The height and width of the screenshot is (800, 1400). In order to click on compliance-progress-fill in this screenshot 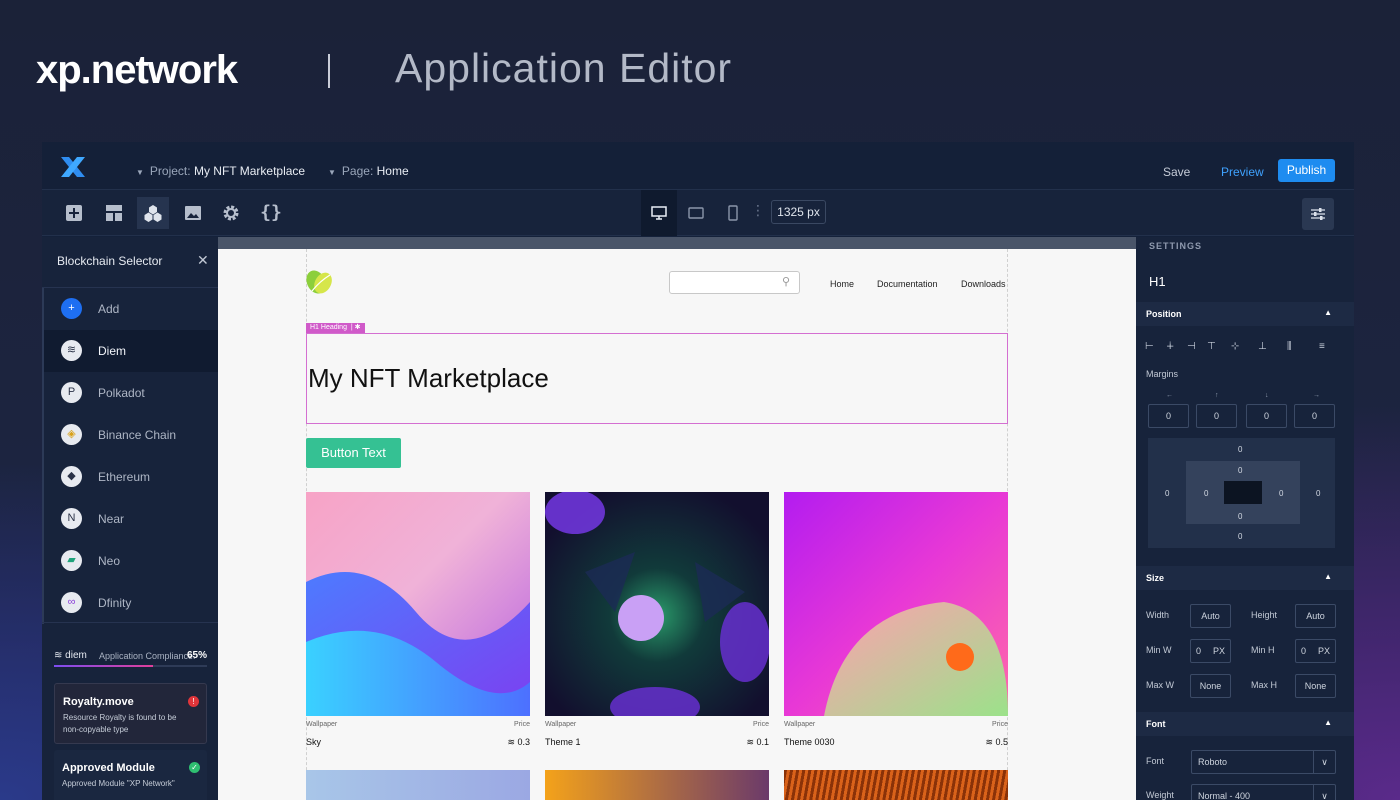, I will do `click(104, 666)`.